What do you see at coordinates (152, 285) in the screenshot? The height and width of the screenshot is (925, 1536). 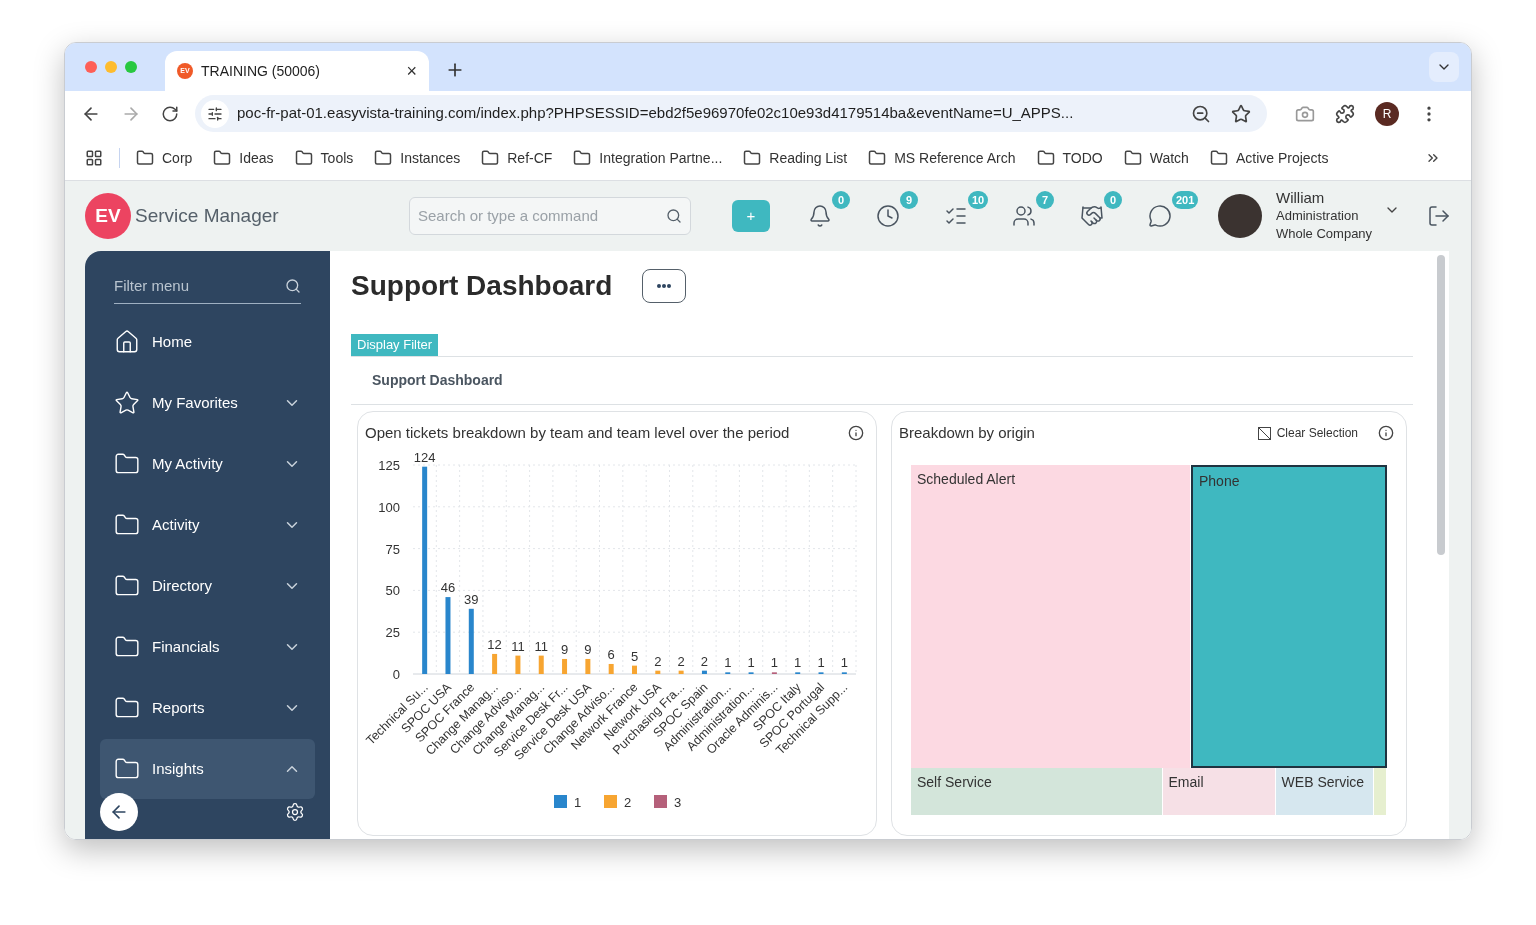 I see `placeholder: Filter menu` at bounding box center [152, 285].